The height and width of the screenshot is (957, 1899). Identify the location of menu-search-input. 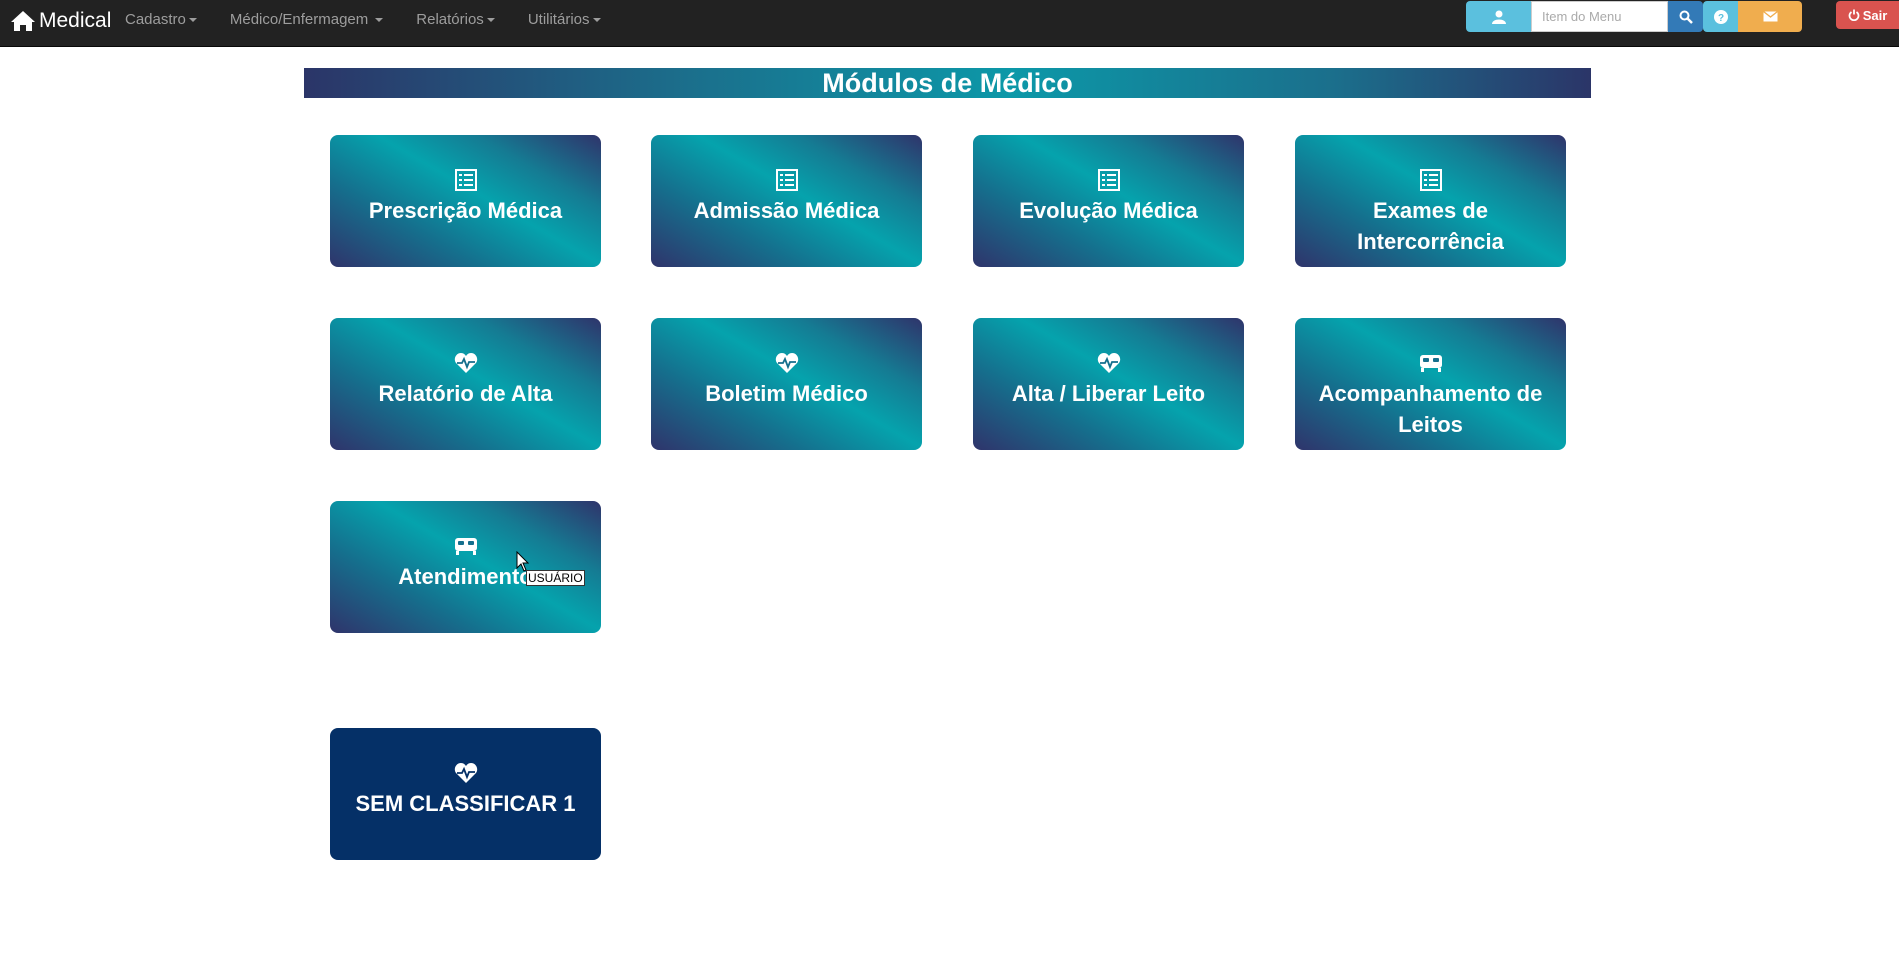
(1599, 16).